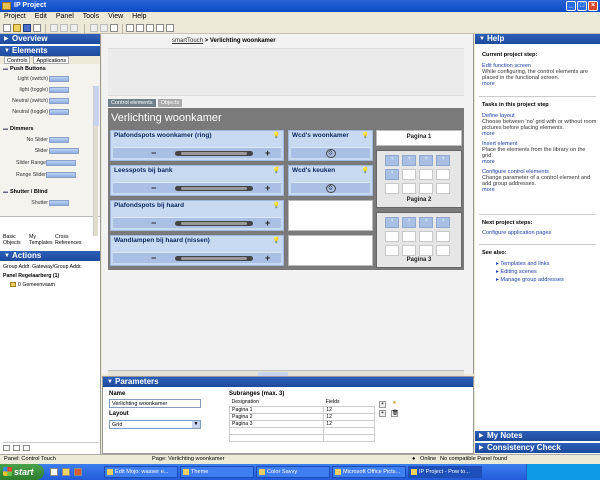  Describe the element at coordinates (61, 163) in the screenshot. I see `element-slider-range-preview` at that location.